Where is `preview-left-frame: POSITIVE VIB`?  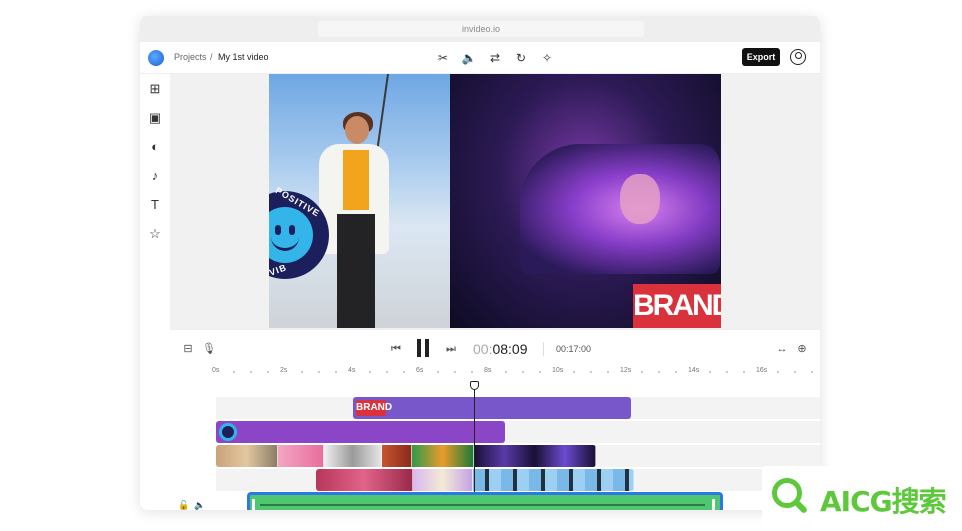 preview-left-frame: POSITIVE VIB is located at coordinates (359, 201).